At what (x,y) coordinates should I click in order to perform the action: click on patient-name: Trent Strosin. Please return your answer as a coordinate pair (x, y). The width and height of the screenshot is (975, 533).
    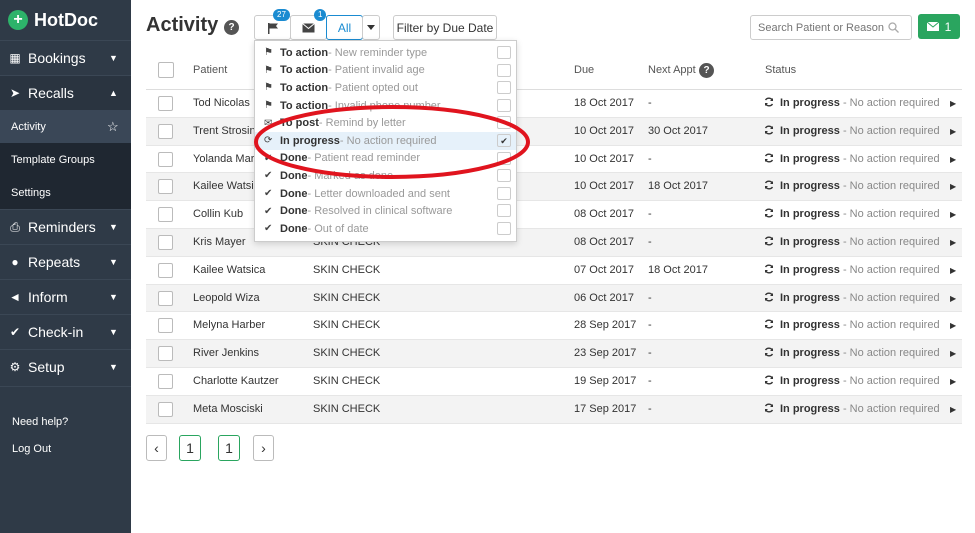
    Looking at the image, I should click on (224, 131).